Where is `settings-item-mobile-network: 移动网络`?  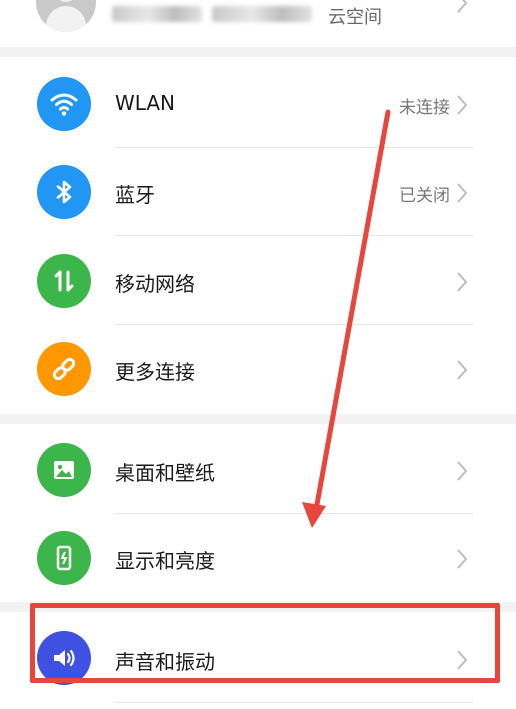 settings-item-mobile-network: 移动网络 is located at coordinates (258, 281).